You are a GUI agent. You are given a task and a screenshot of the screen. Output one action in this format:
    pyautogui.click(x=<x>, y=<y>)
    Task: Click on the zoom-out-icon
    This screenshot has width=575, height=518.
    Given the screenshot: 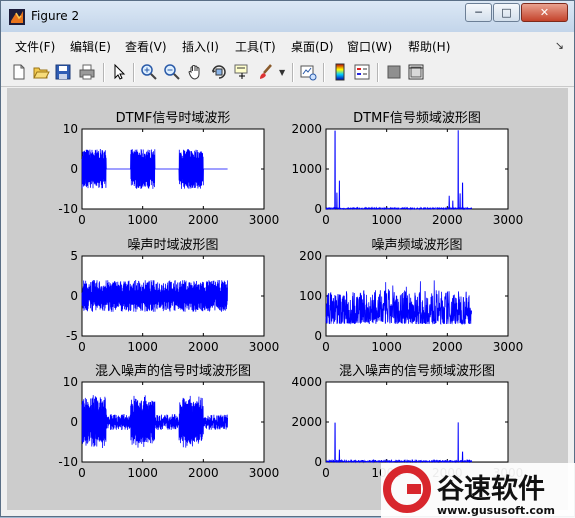 What is the action you would take?
    pyautogui.click(x=172, y=72)
    